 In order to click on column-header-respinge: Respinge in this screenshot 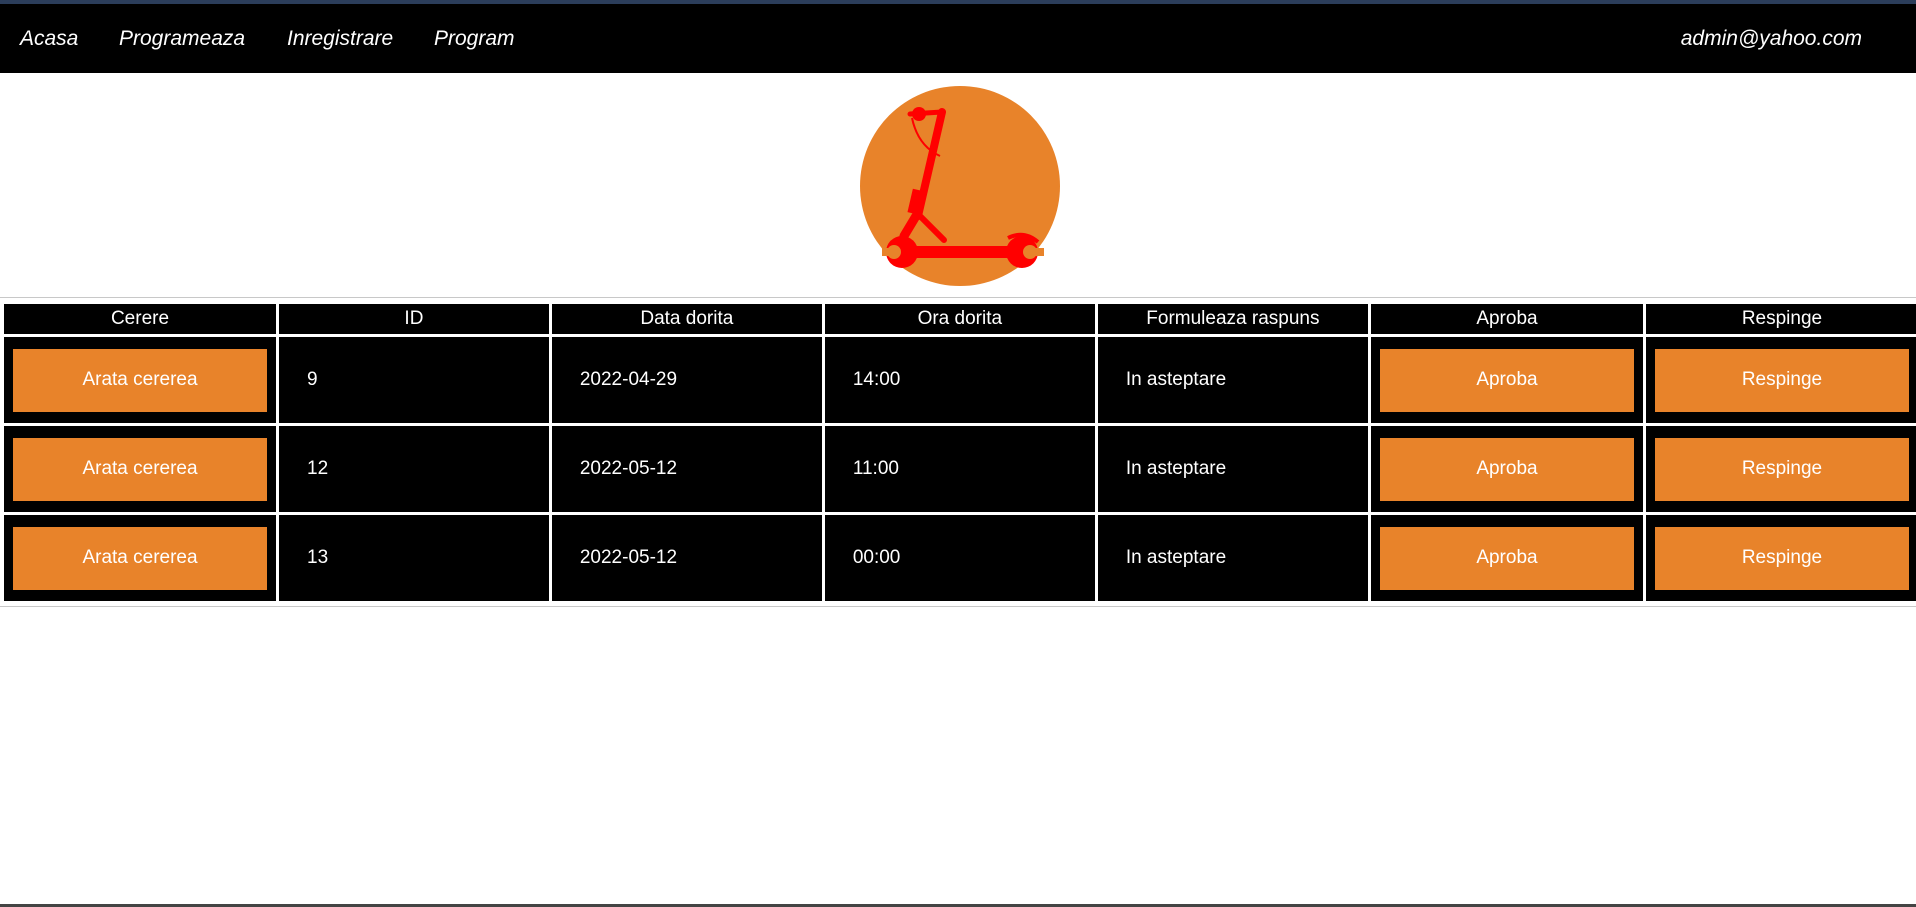, I will do `click(1780, 319)`.